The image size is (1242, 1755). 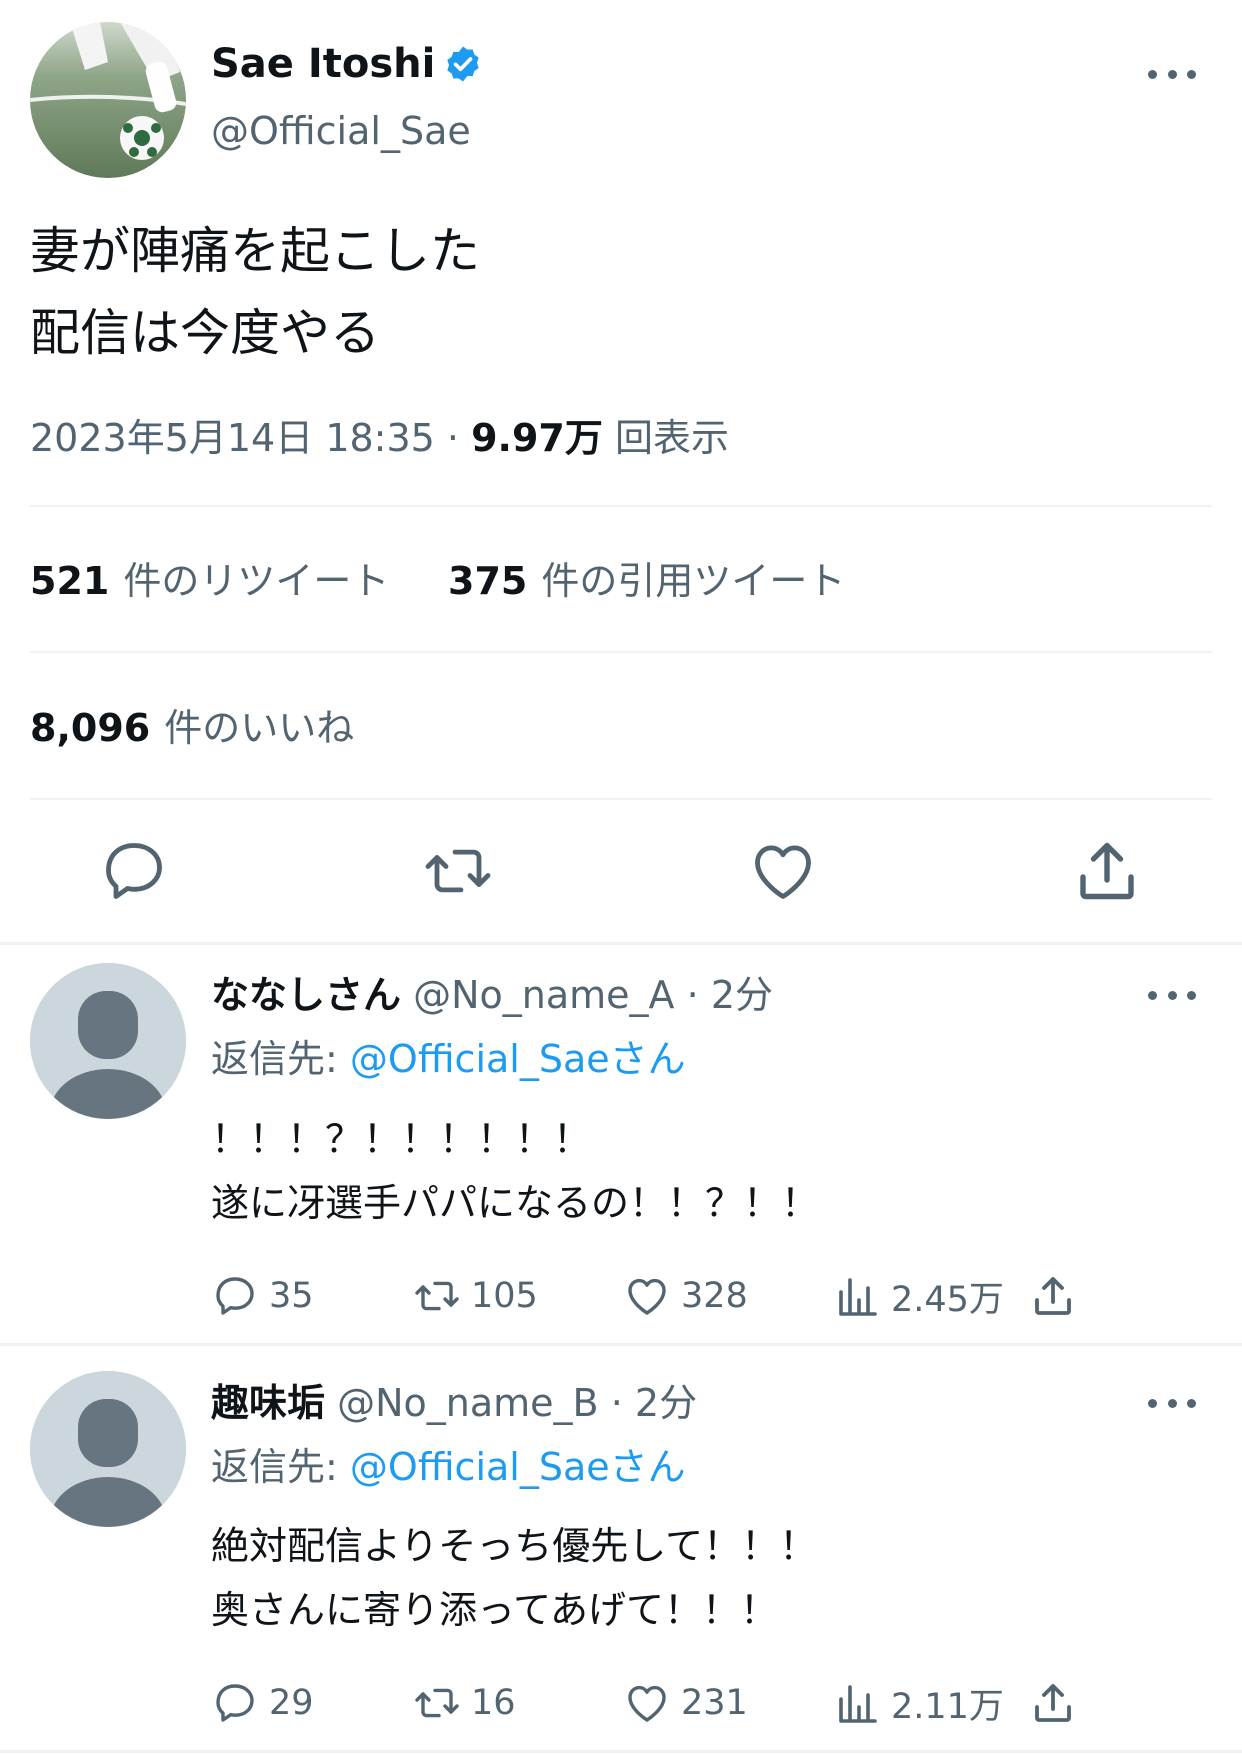 What do you see at coordinates (947, 1299) in the screenshot?
I see `views-count: 2.45万` at bounding box center [947, 1299].